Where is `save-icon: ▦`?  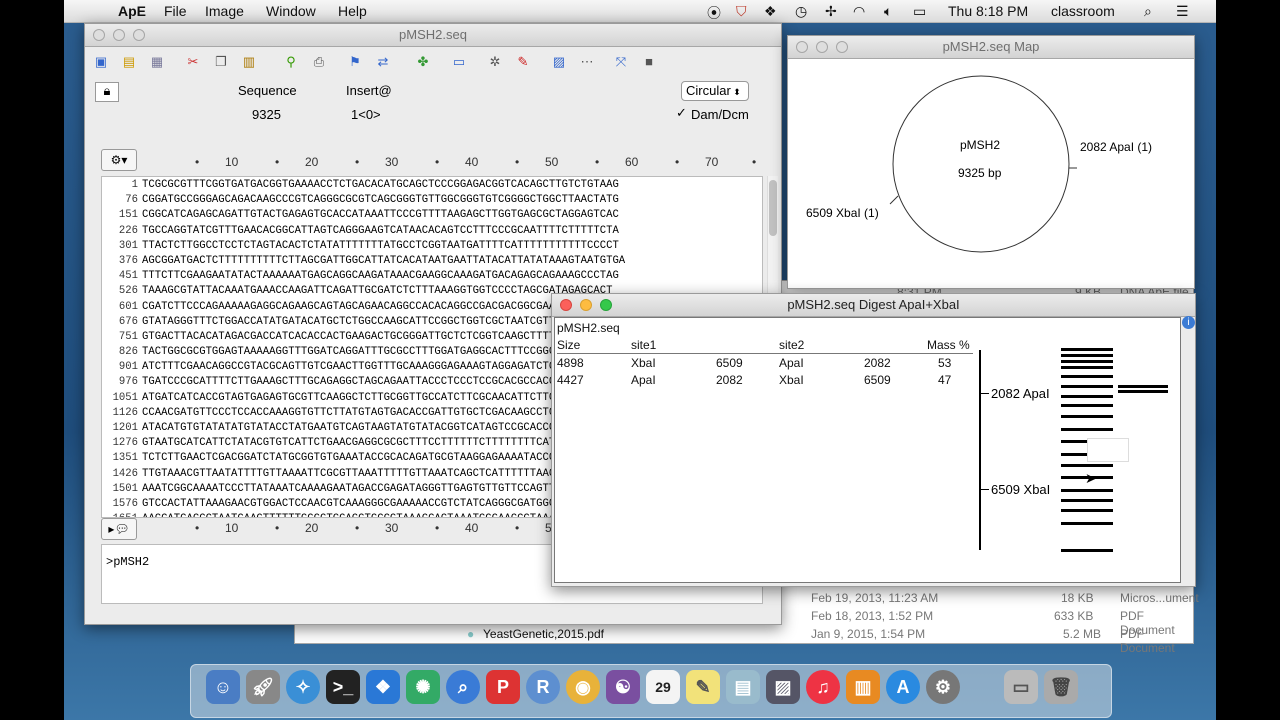
save-icon: ▦ is located at coordinates (157, 62).